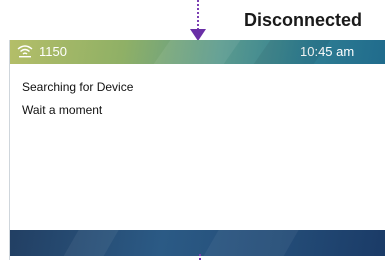 The height and width of the screenshot is (260, 385). Describe the element at coordinates (25, 51) in the screenshot. I see `wifi-icon` at that location.